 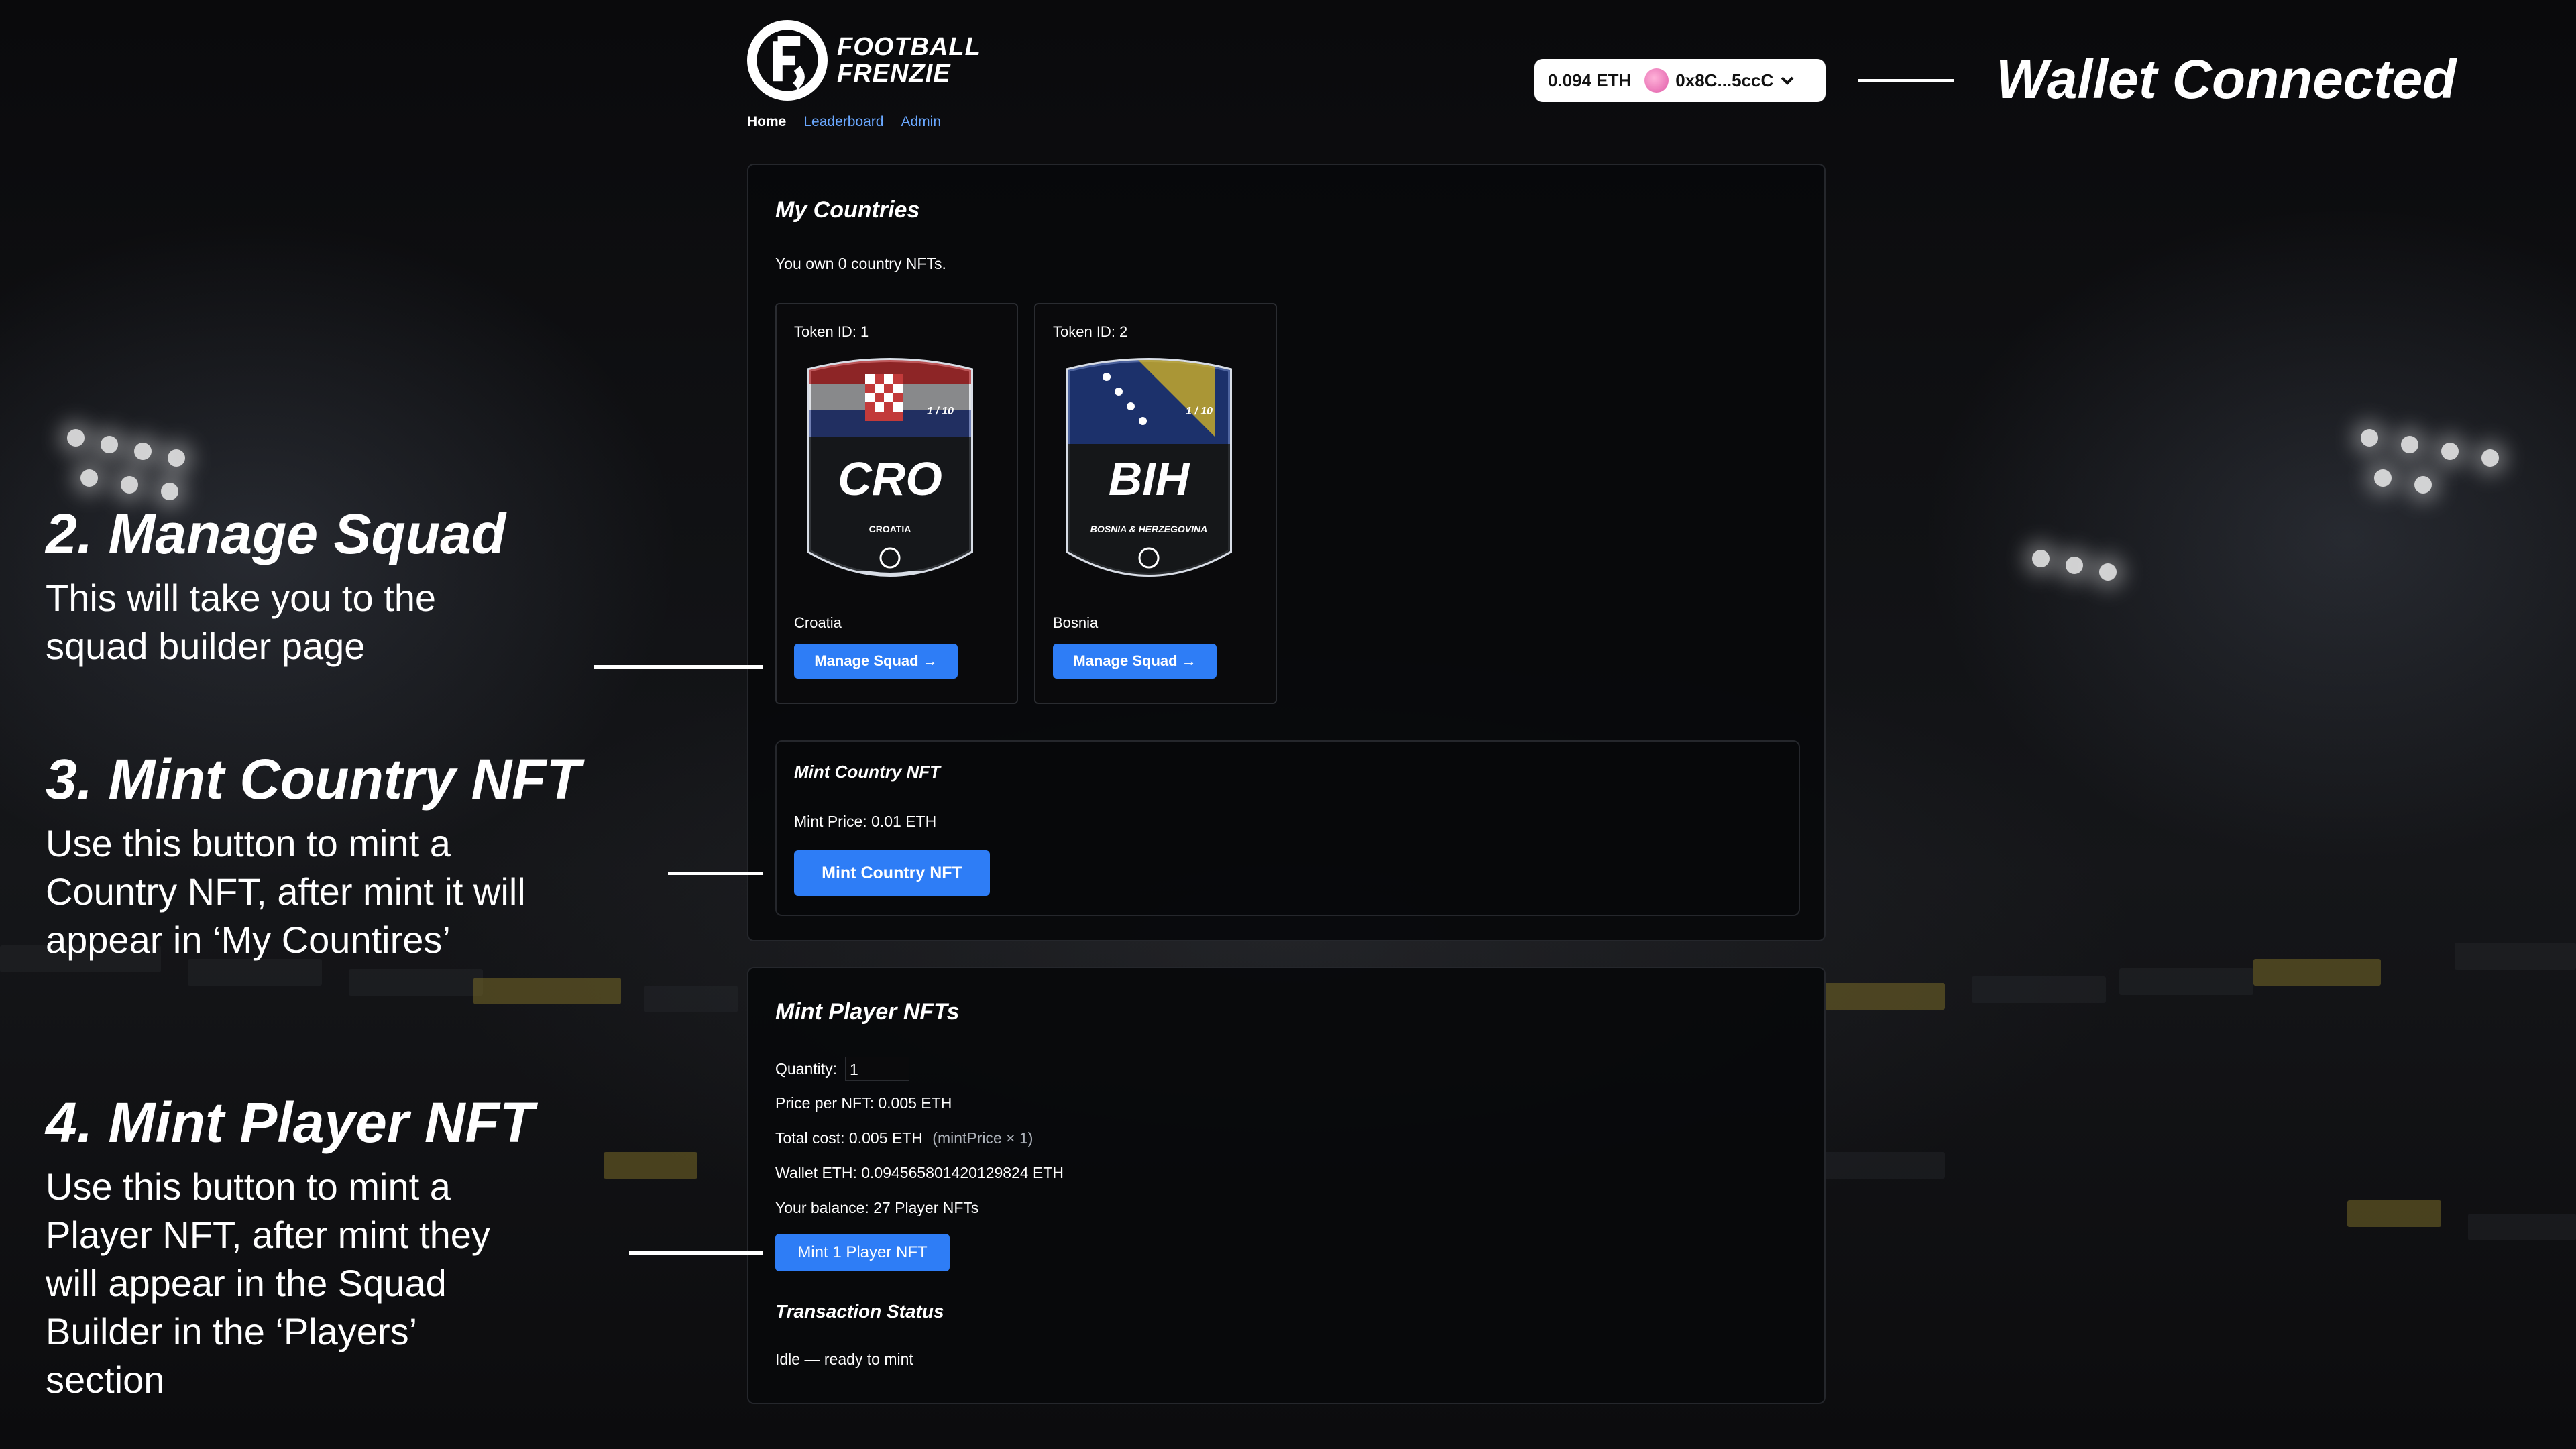 I want to click on wallet-address: 0x8C...5ccC, so click(x=1724, y=80).